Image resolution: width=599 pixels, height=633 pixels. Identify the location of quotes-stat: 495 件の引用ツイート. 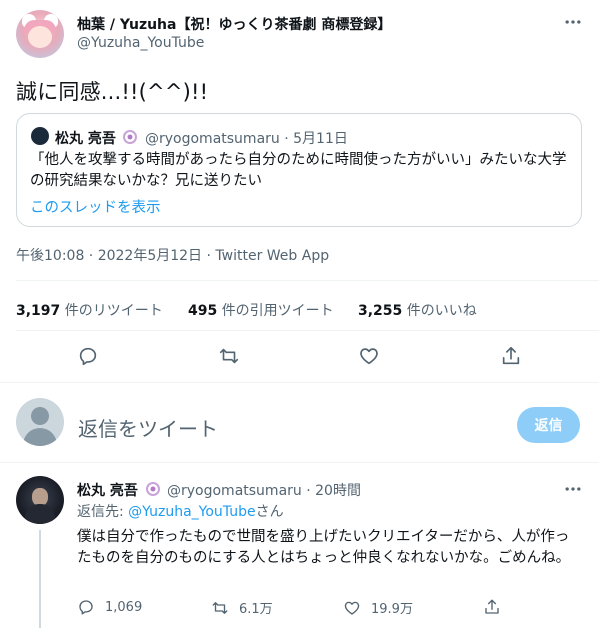
(261, 310).